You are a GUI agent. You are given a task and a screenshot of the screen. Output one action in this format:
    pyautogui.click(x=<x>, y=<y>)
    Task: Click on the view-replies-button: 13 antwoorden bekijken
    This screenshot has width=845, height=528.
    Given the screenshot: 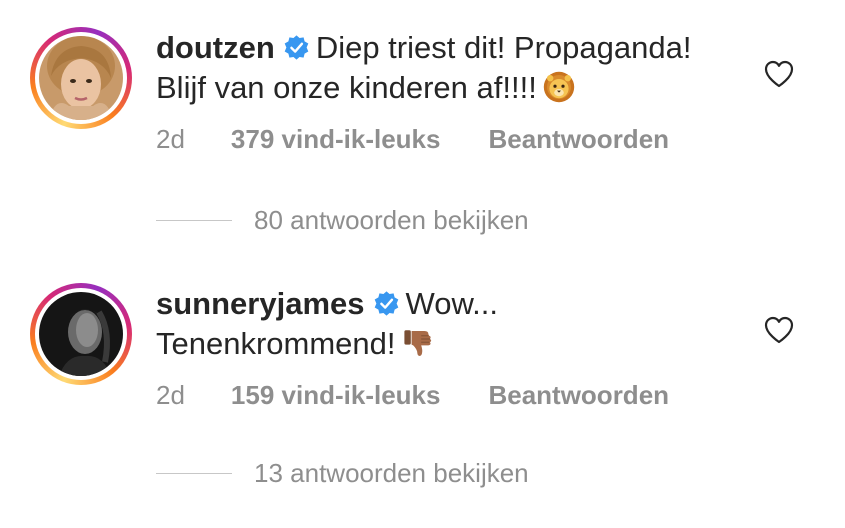 What is the action you would take?
    pyautogui.click(x=342, y=473)
    